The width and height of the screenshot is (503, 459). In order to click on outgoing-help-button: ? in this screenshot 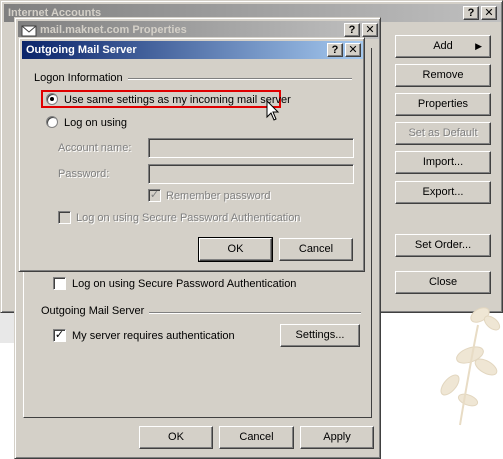, I will do `click(335, 50)`.